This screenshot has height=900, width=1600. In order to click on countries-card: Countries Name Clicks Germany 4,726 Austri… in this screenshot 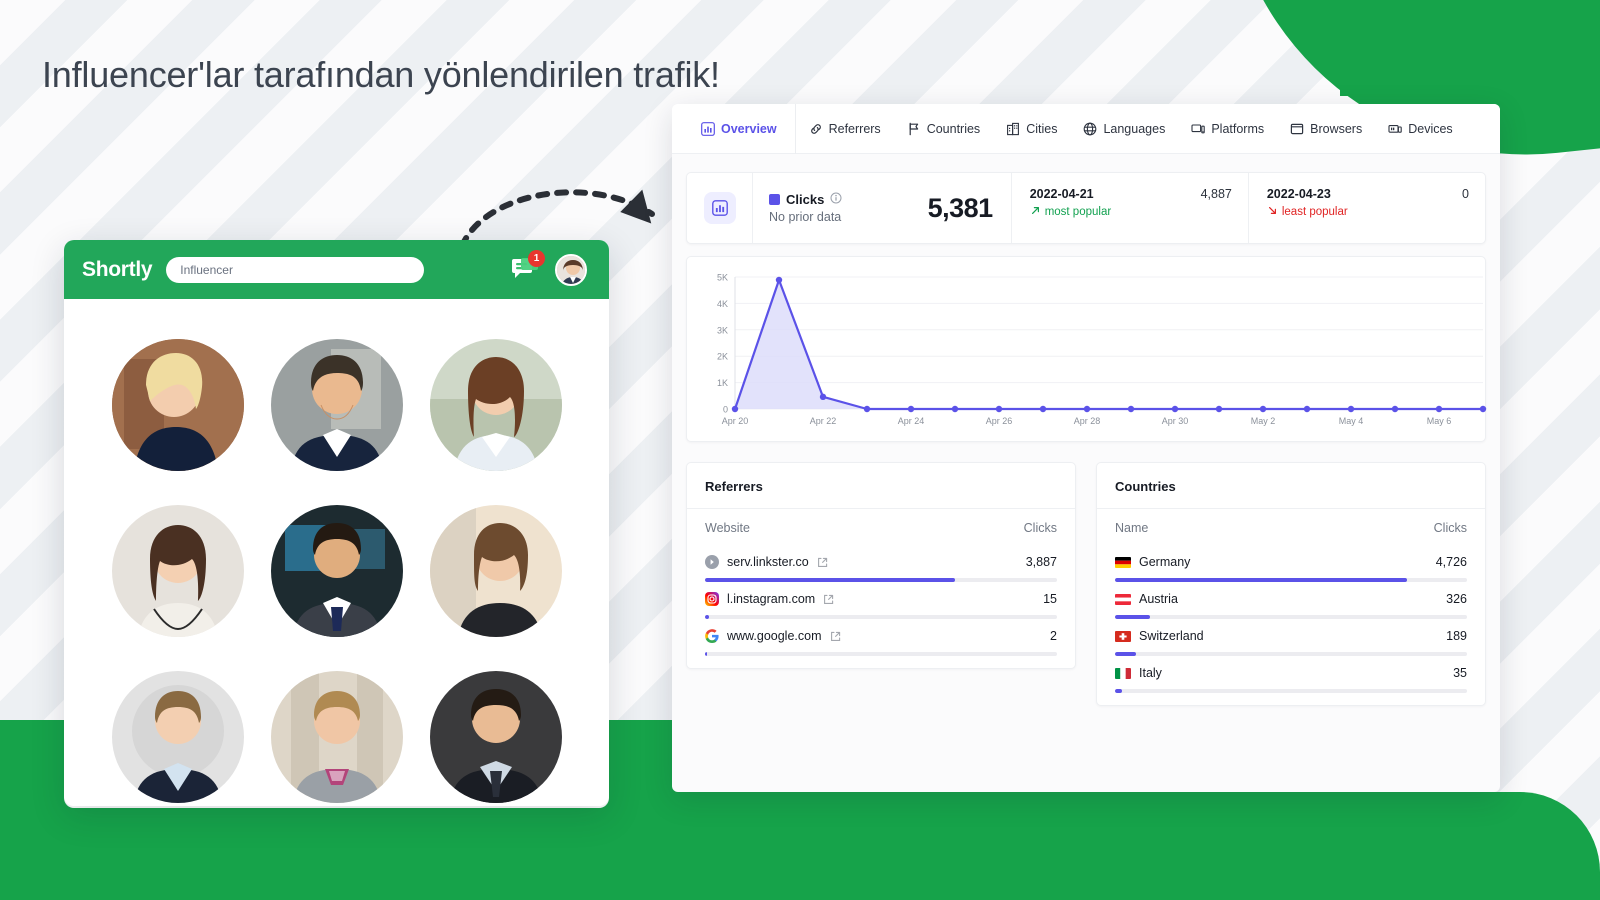, I will do `click(1291, 584)`.